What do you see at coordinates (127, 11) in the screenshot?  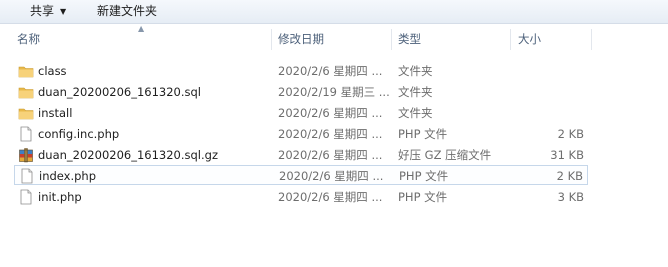 I see `new-folder-button: 新建文件夹` at bounding box center [127, 11].